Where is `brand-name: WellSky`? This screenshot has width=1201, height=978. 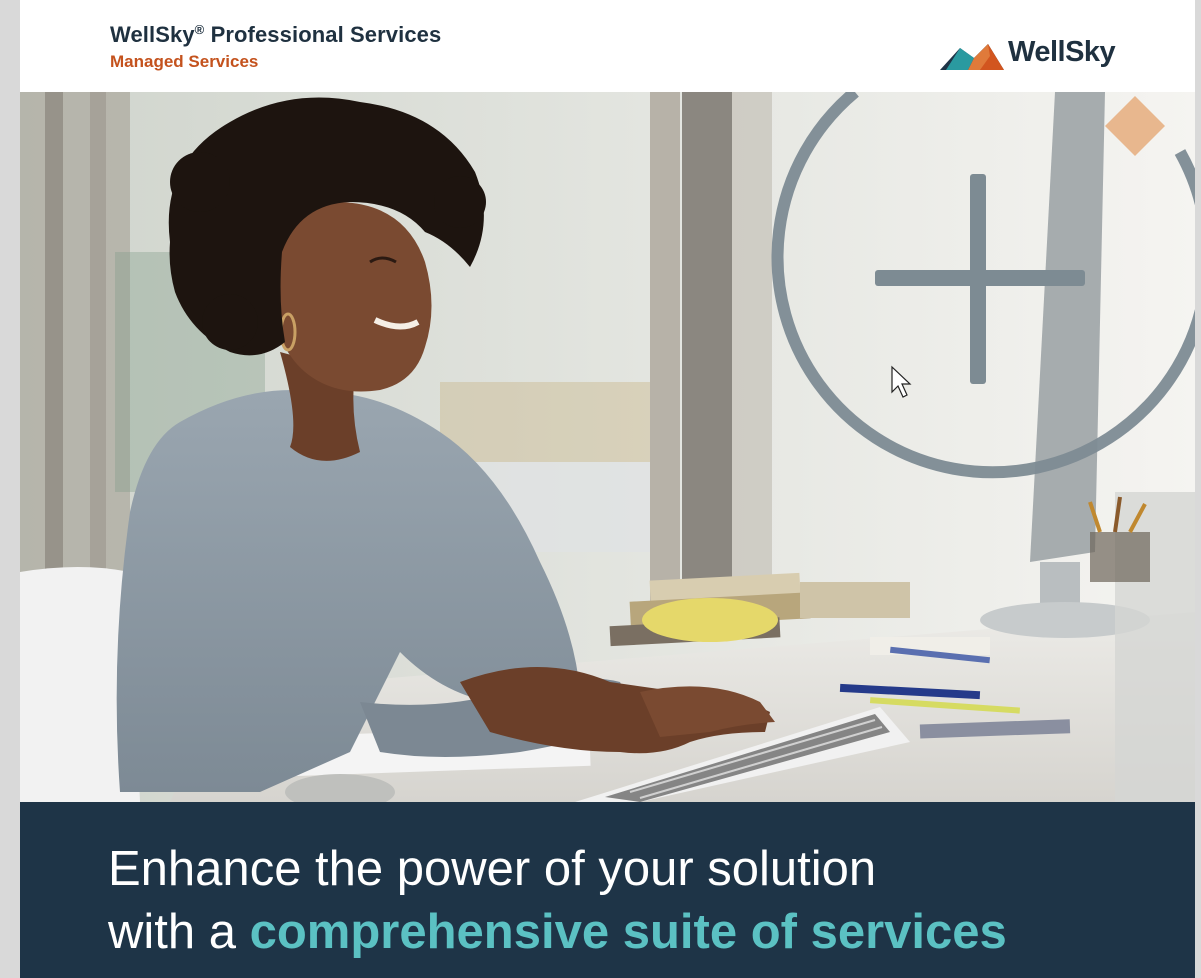
brand-name: WellSky is located at coordinates (152, 34).